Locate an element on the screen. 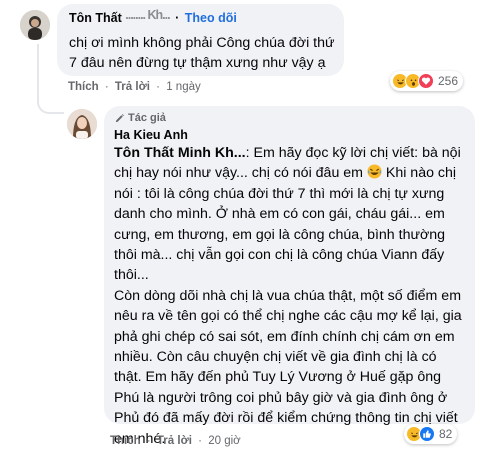  author-badge-label: Tác giả is located at coordinates (147, 118).